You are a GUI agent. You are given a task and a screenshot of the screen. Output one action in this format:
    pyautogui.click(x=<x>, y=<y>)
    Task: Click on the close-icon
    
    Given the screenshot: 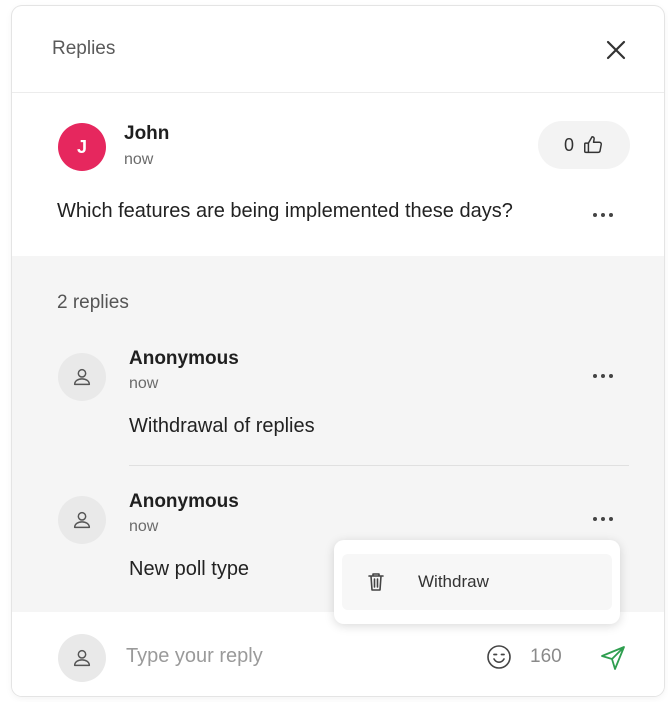 What is the action you would take?
    pyautogui.click(x=616, y=50)
    